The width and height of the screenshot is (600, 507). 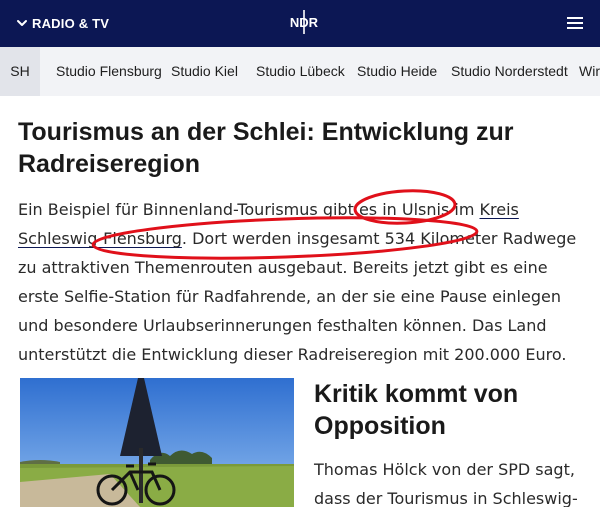 What do you see at coordinates (589, 71) in the screenshot?
I see `tab-wir: Wir` at bounding box center [589, 71].